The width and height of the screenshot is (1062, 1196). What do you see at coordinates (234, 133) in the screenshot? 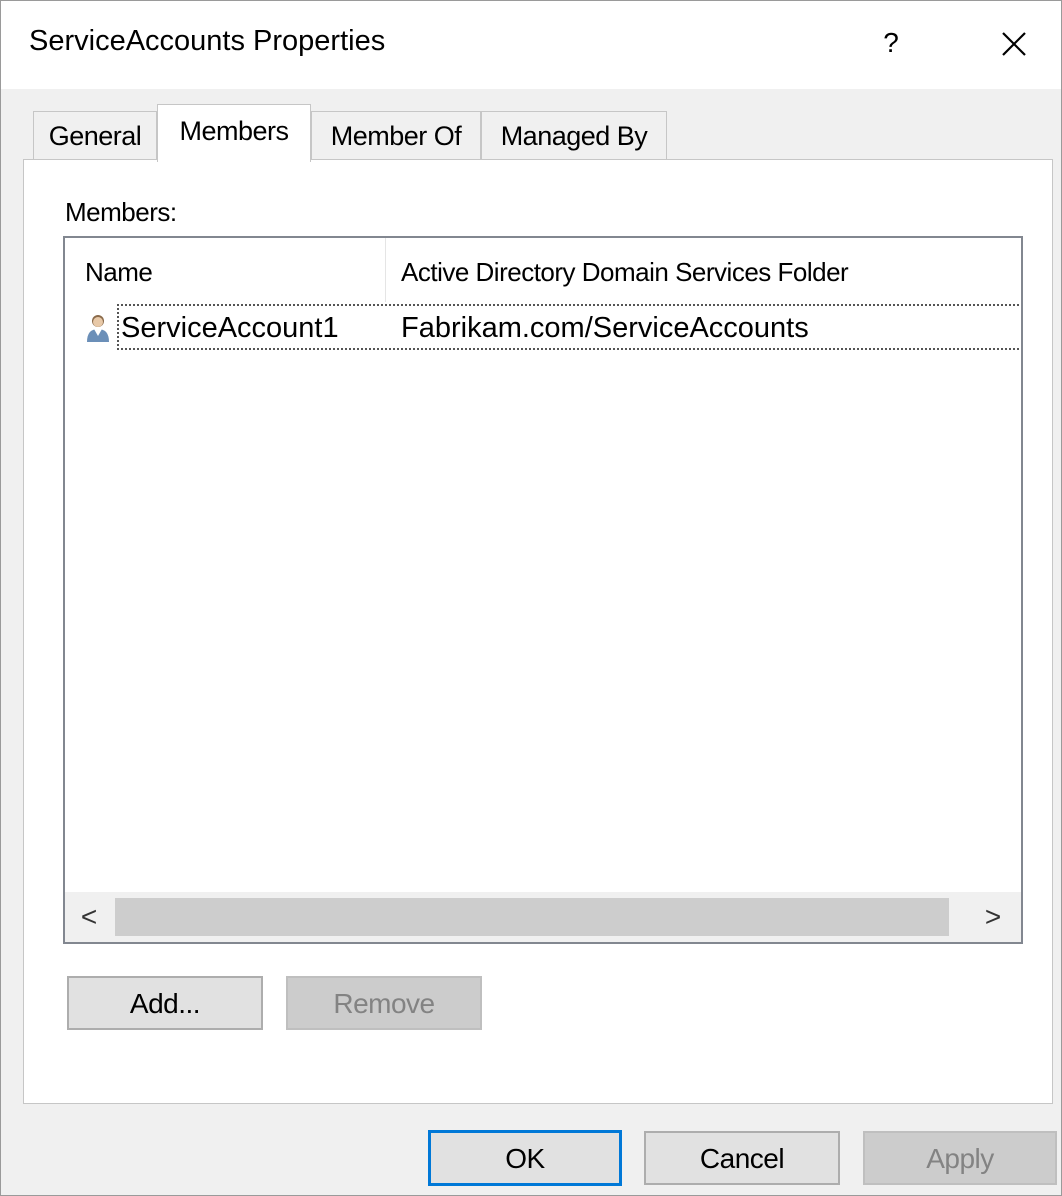
I see `tab-members: Members` at bounding box center [234, 133].